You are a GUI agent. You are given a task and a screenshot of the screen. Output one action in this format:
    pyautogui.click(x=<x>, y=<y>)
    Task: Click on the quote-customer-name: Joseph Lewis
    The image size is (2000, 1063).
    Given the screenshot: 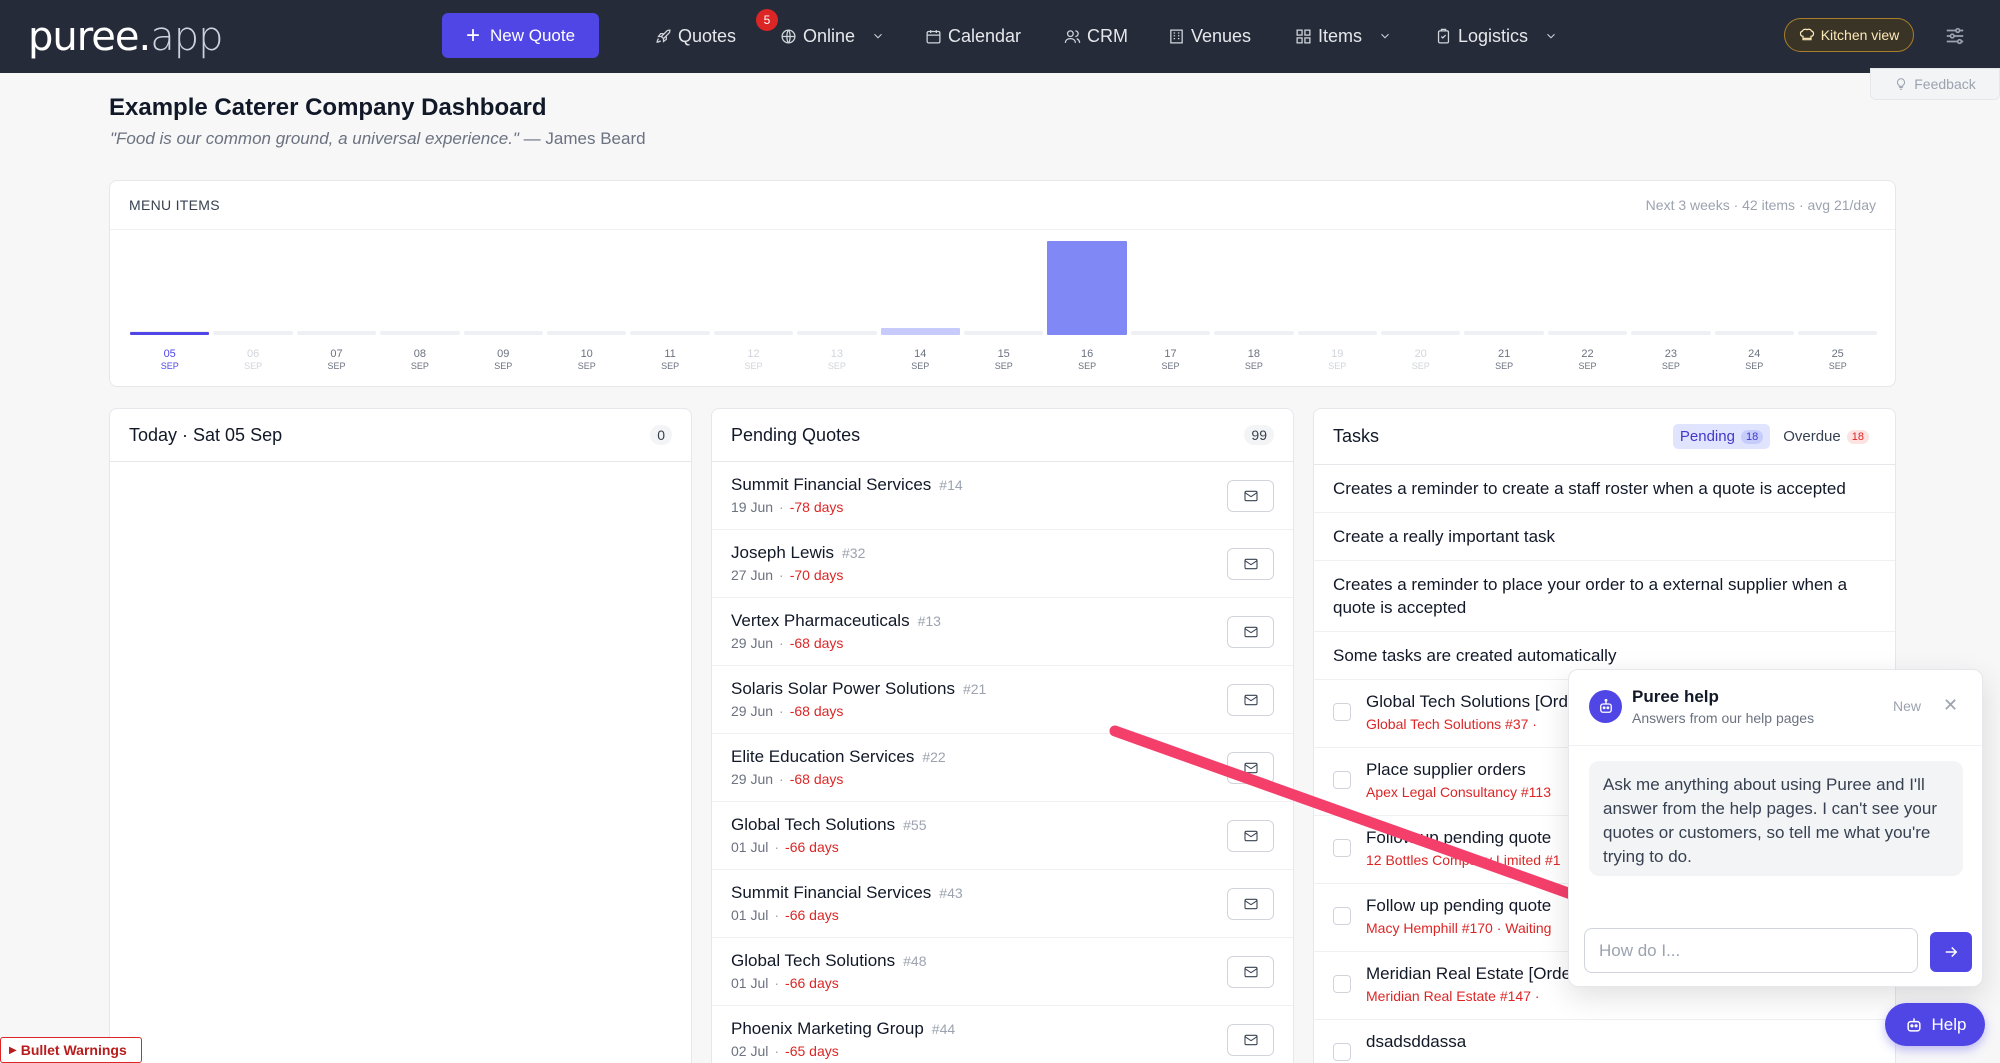 What is the action you would take?
    pyautogui.click(x=782, y=552)
    